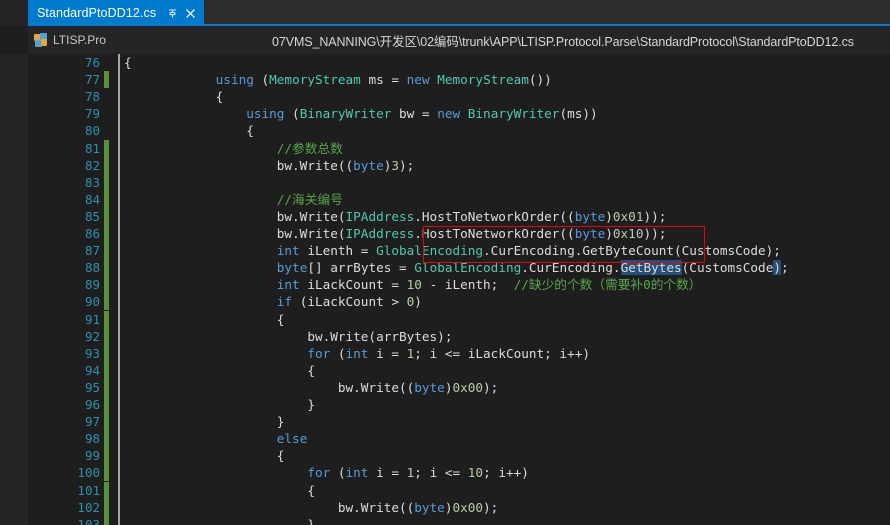 The height and width of the screenshot is (525, 890). What do you see at coordinates (445, 13) in the screenshot?
I see `tab-strip: StandardPtoDD12.cs` at bounding box center [445, 13].